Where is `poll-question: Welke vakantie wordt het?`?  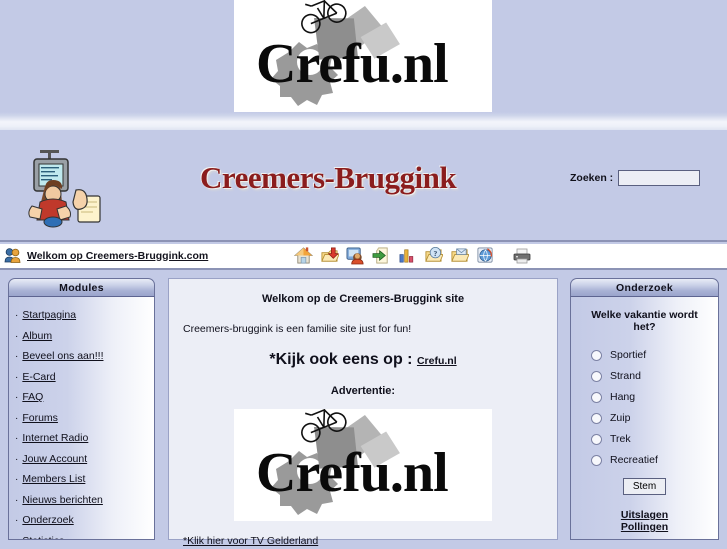
poll-question: Welke vakantie wordt het? is located at coordinates (644, 321).